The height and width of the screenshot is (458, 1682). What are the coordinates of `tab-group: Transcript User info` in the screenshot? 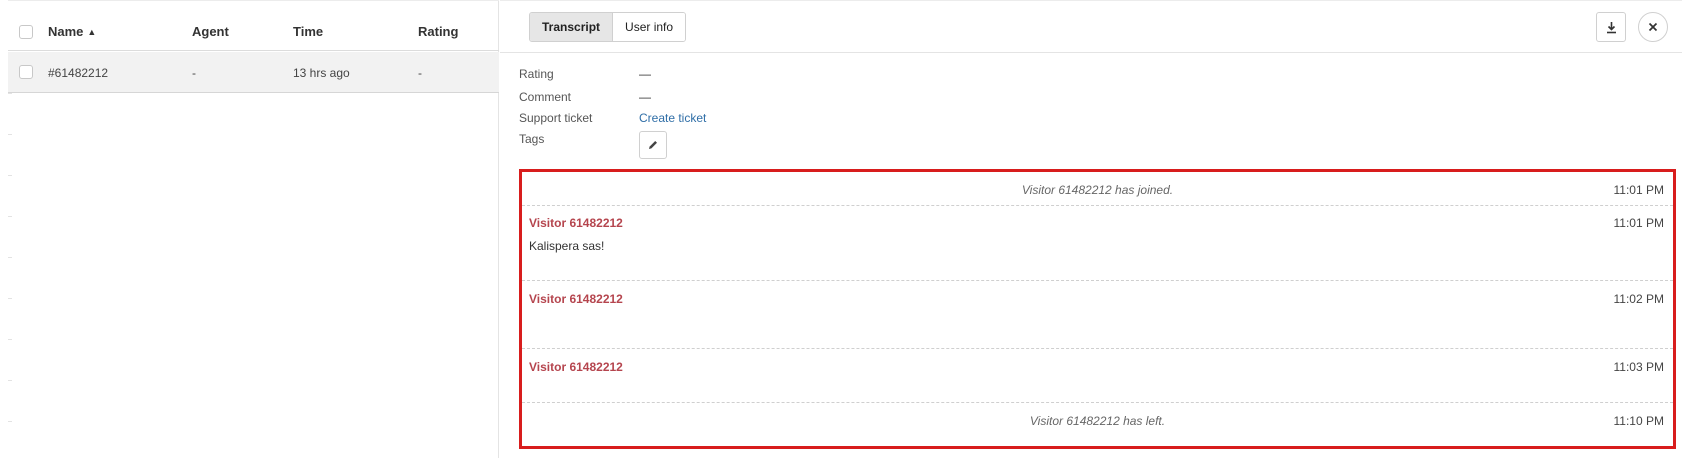 It's located at (608, 27).